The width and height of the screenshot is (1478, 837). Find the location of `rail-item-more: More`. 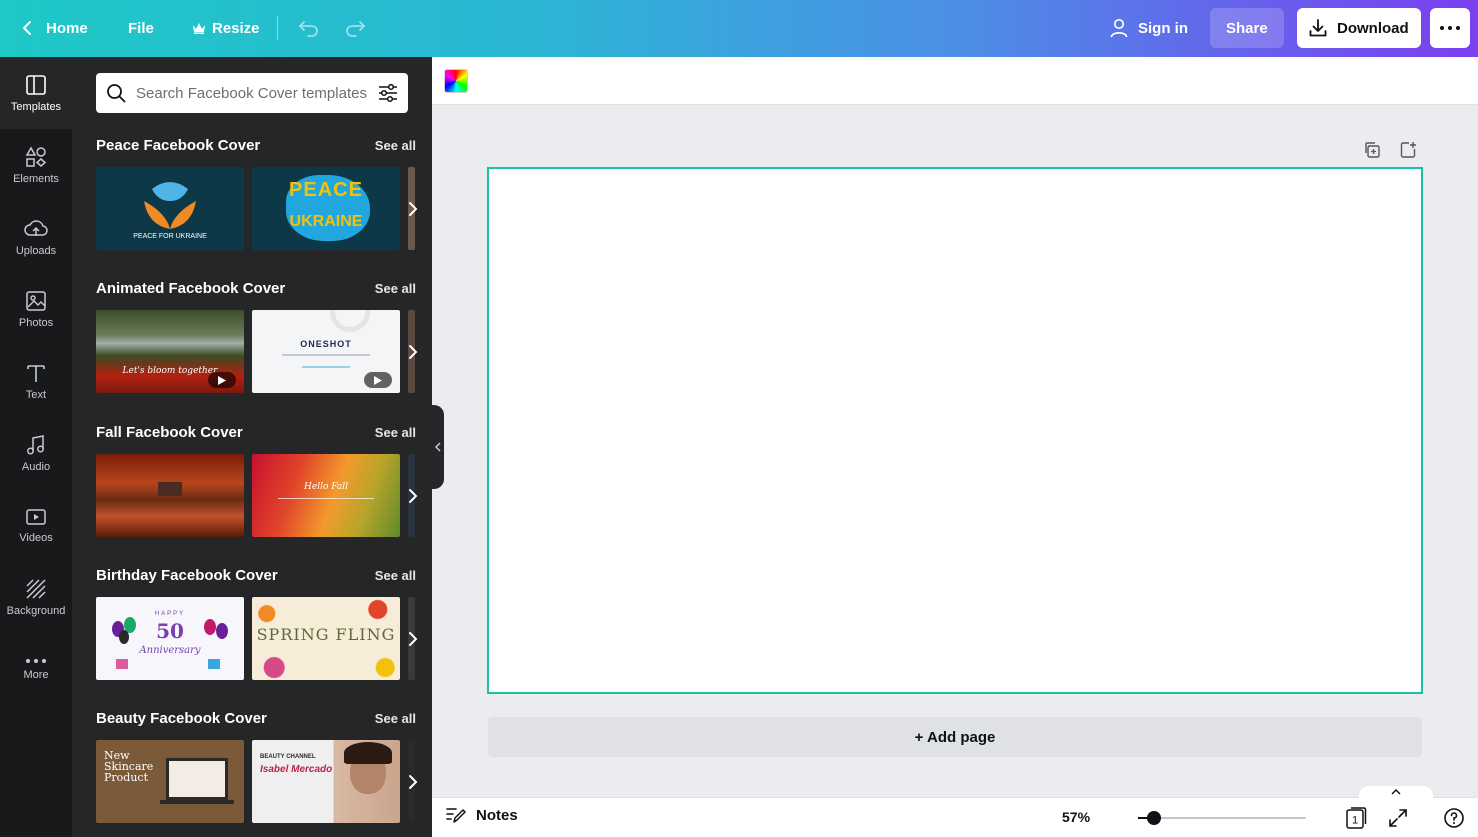

rail-item-more: More is located at coordinates (36, 669).